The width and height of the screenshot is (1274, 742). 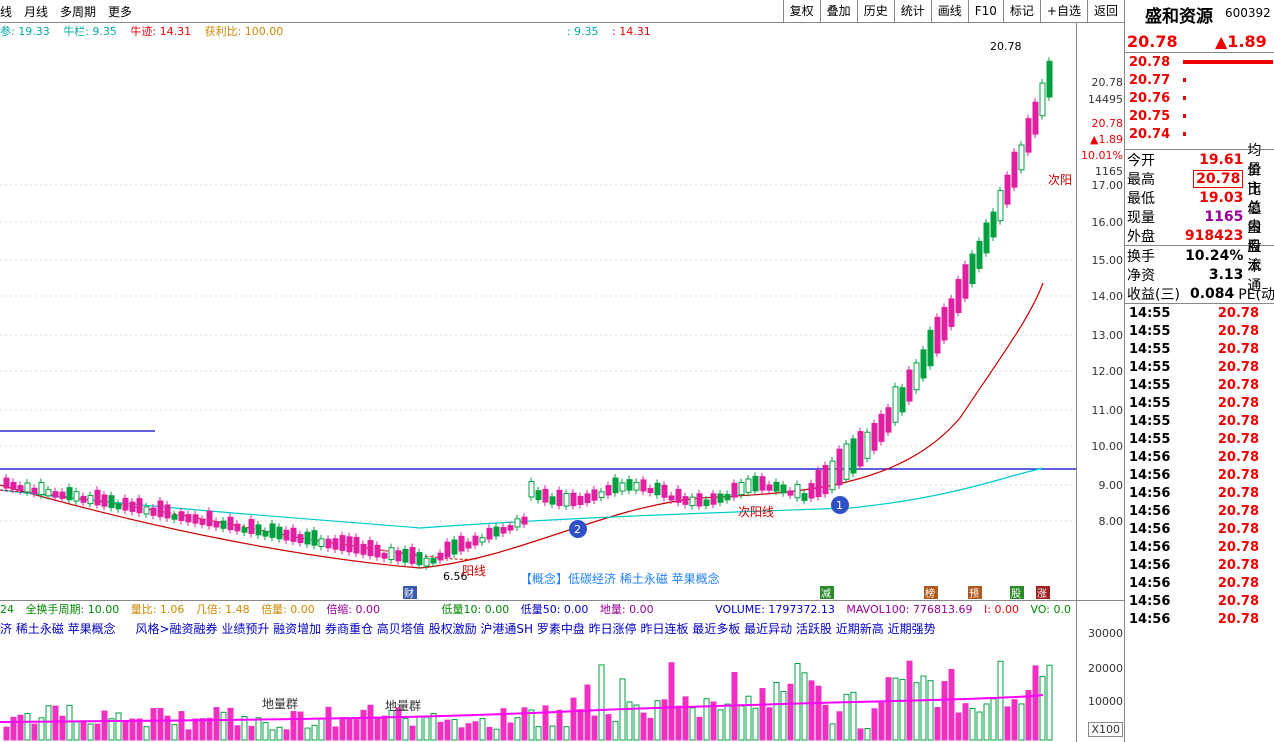 I want to click on restore-rights-button: 复权, so click(x=801, y=11).